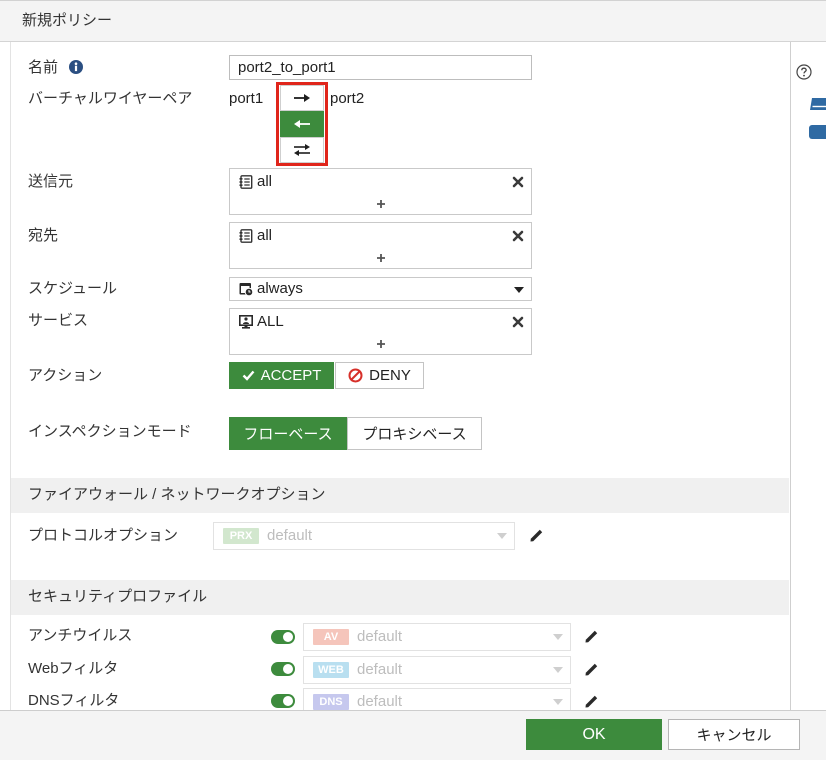  I want to click on edit-web-filter-icon, so click(591, 669).